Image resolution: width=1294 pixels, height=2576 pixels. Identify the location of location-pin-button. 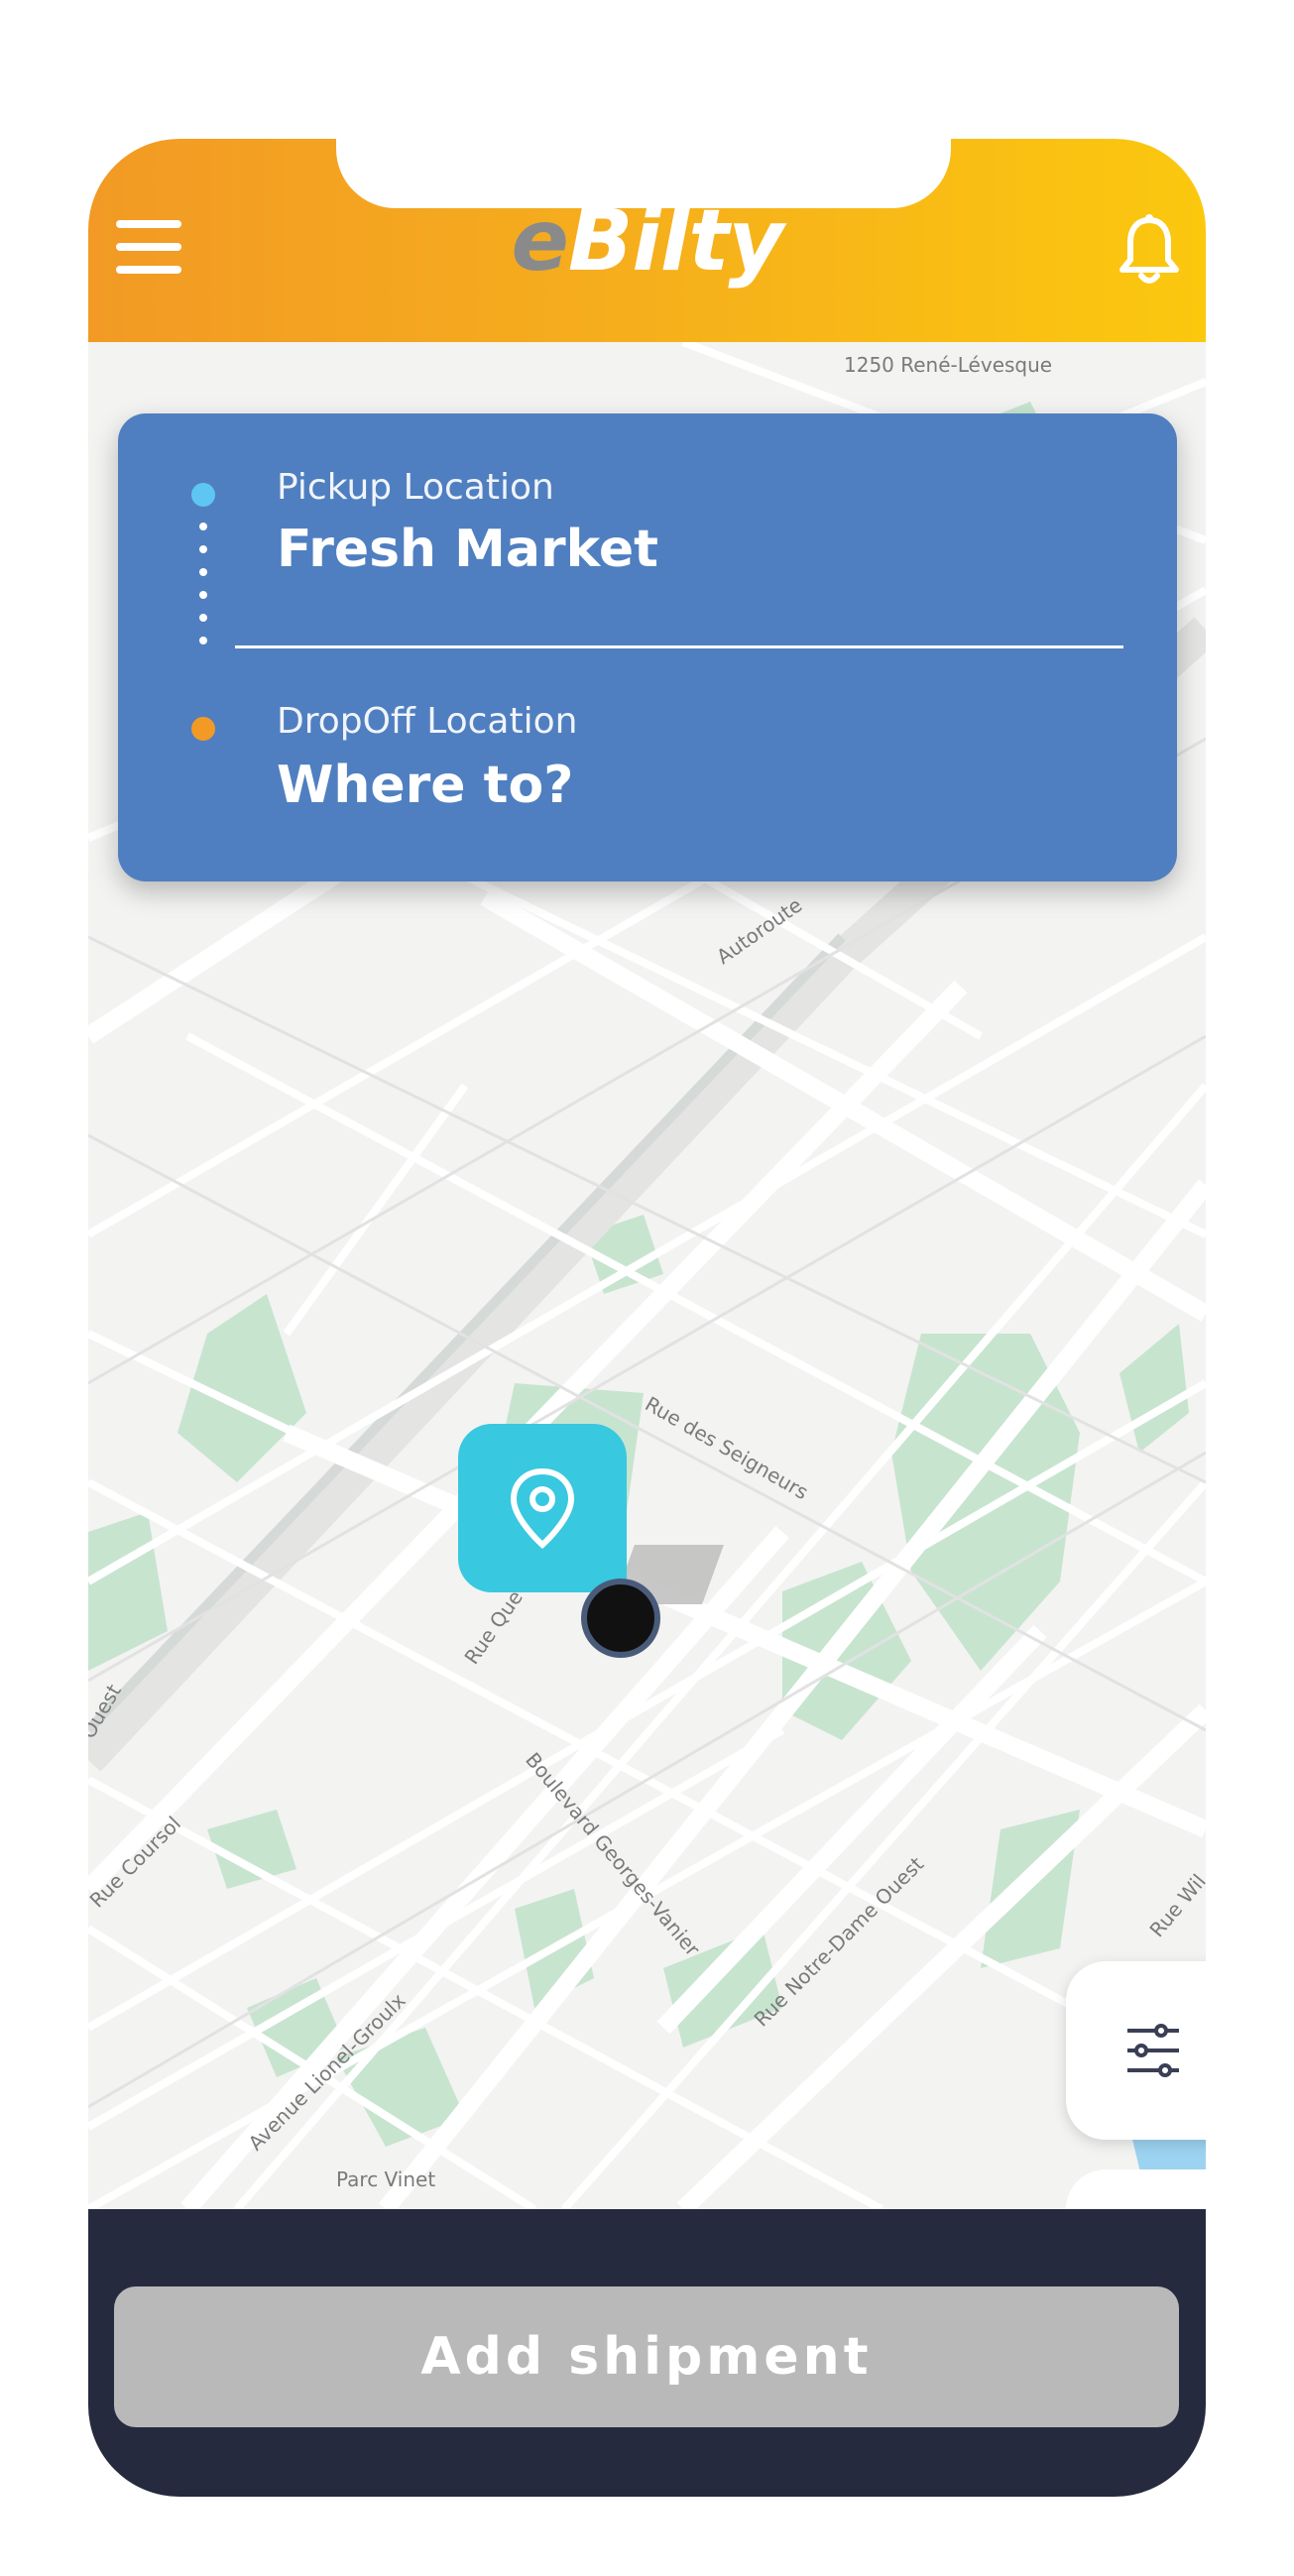
(542, 1508).